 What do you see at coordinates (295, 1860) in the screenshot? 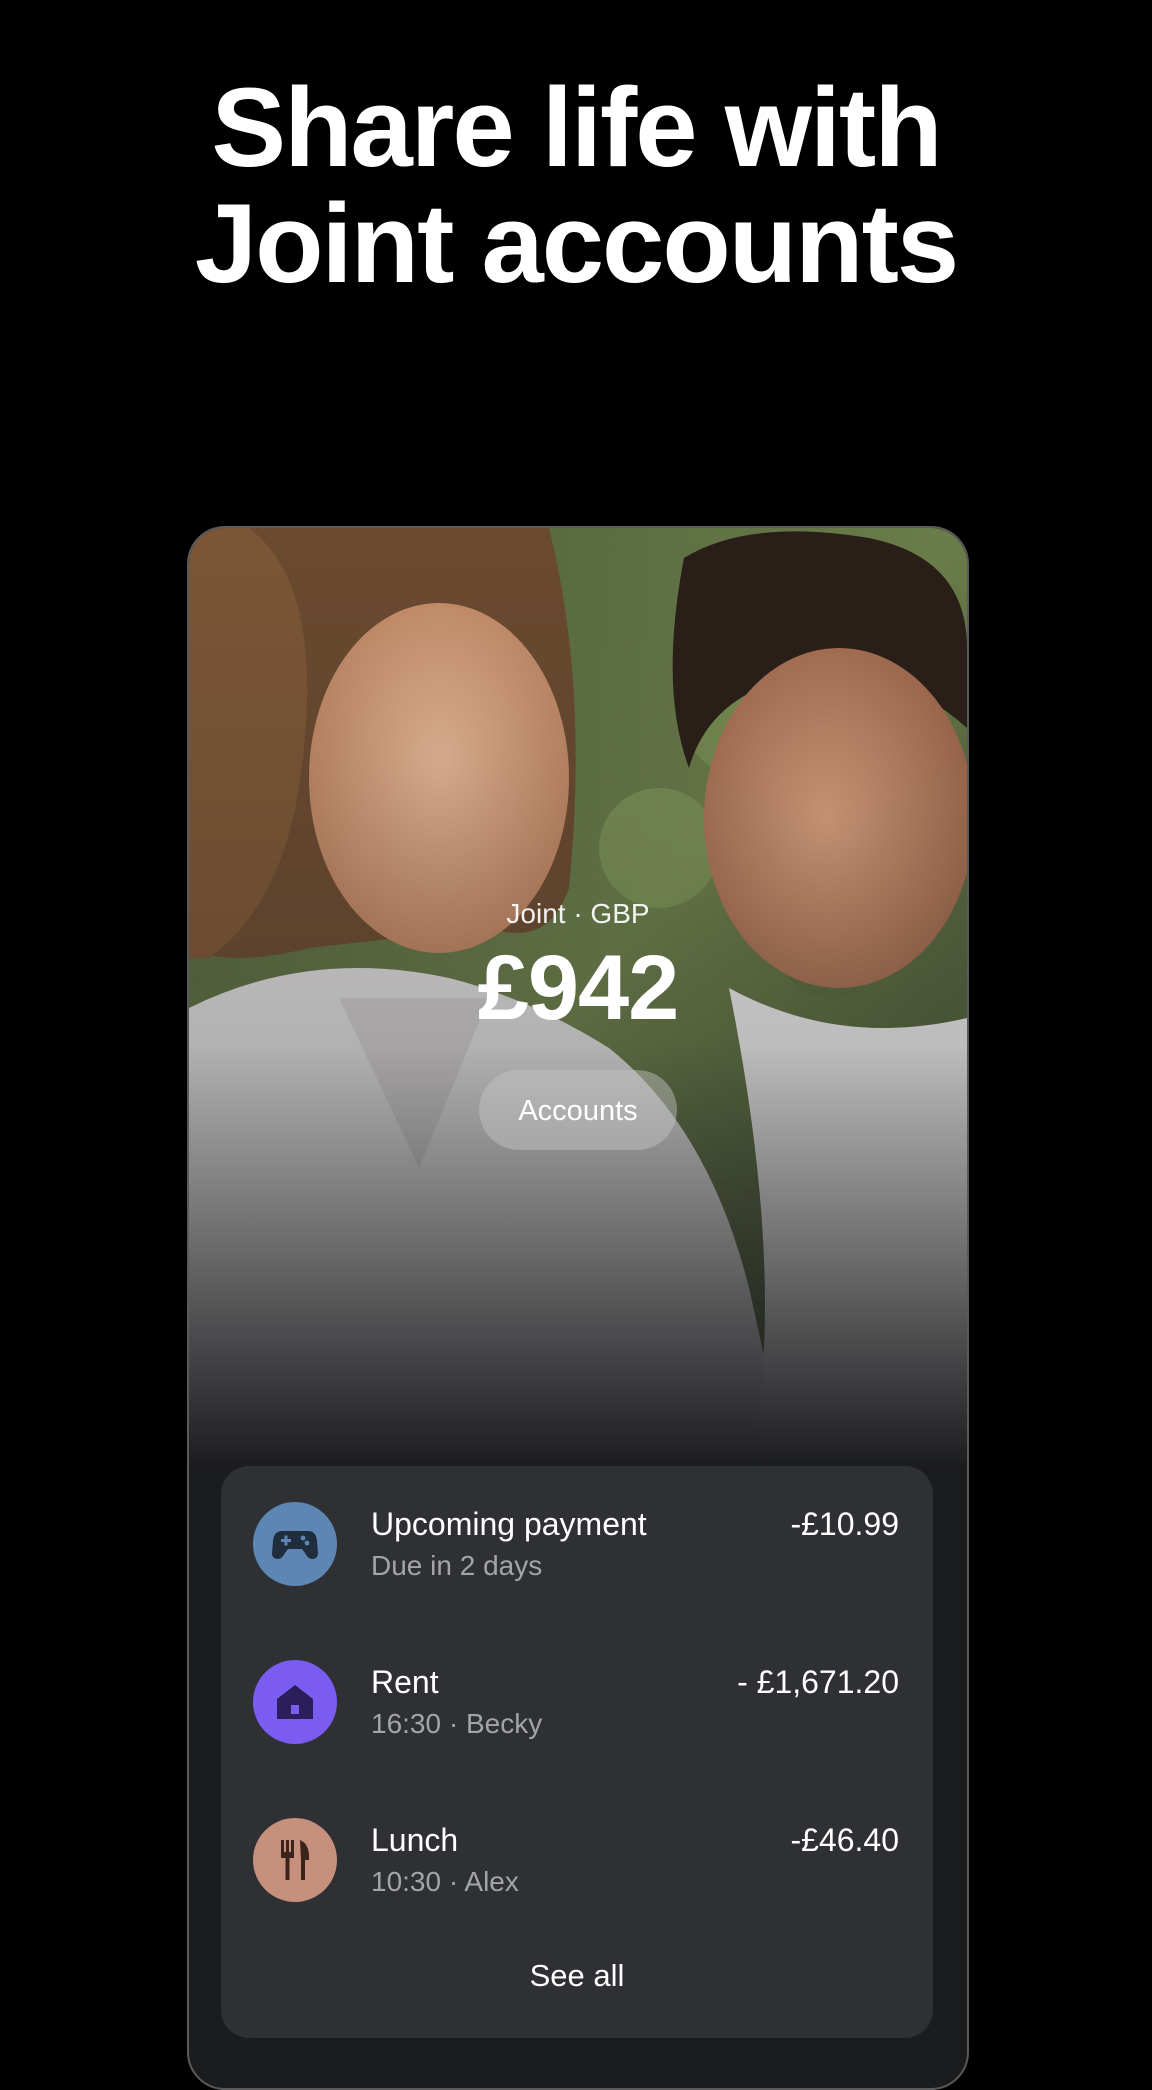
I see `cutlery-icon` at bounding box center [295, 1860].